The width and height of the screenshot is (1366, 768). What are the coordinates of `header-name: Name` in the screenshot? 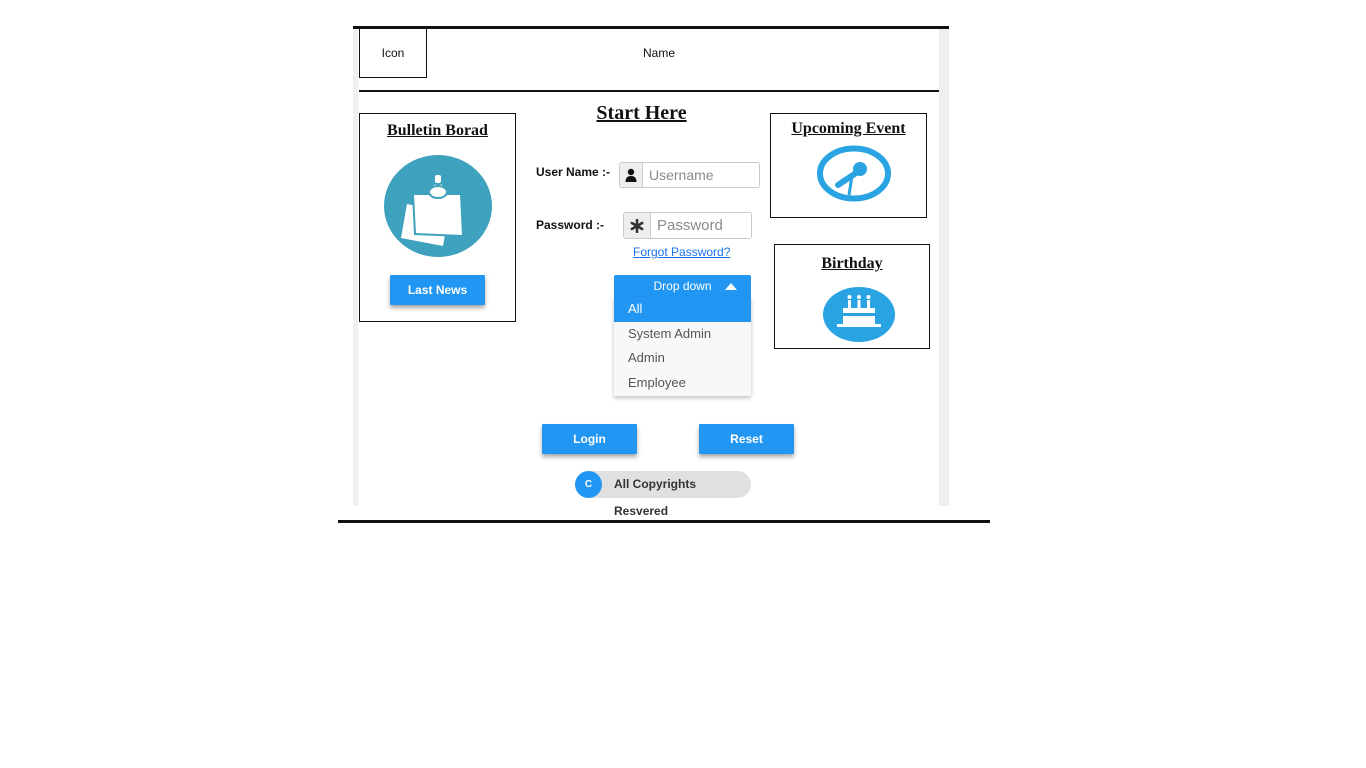 It's located at (658, 53).